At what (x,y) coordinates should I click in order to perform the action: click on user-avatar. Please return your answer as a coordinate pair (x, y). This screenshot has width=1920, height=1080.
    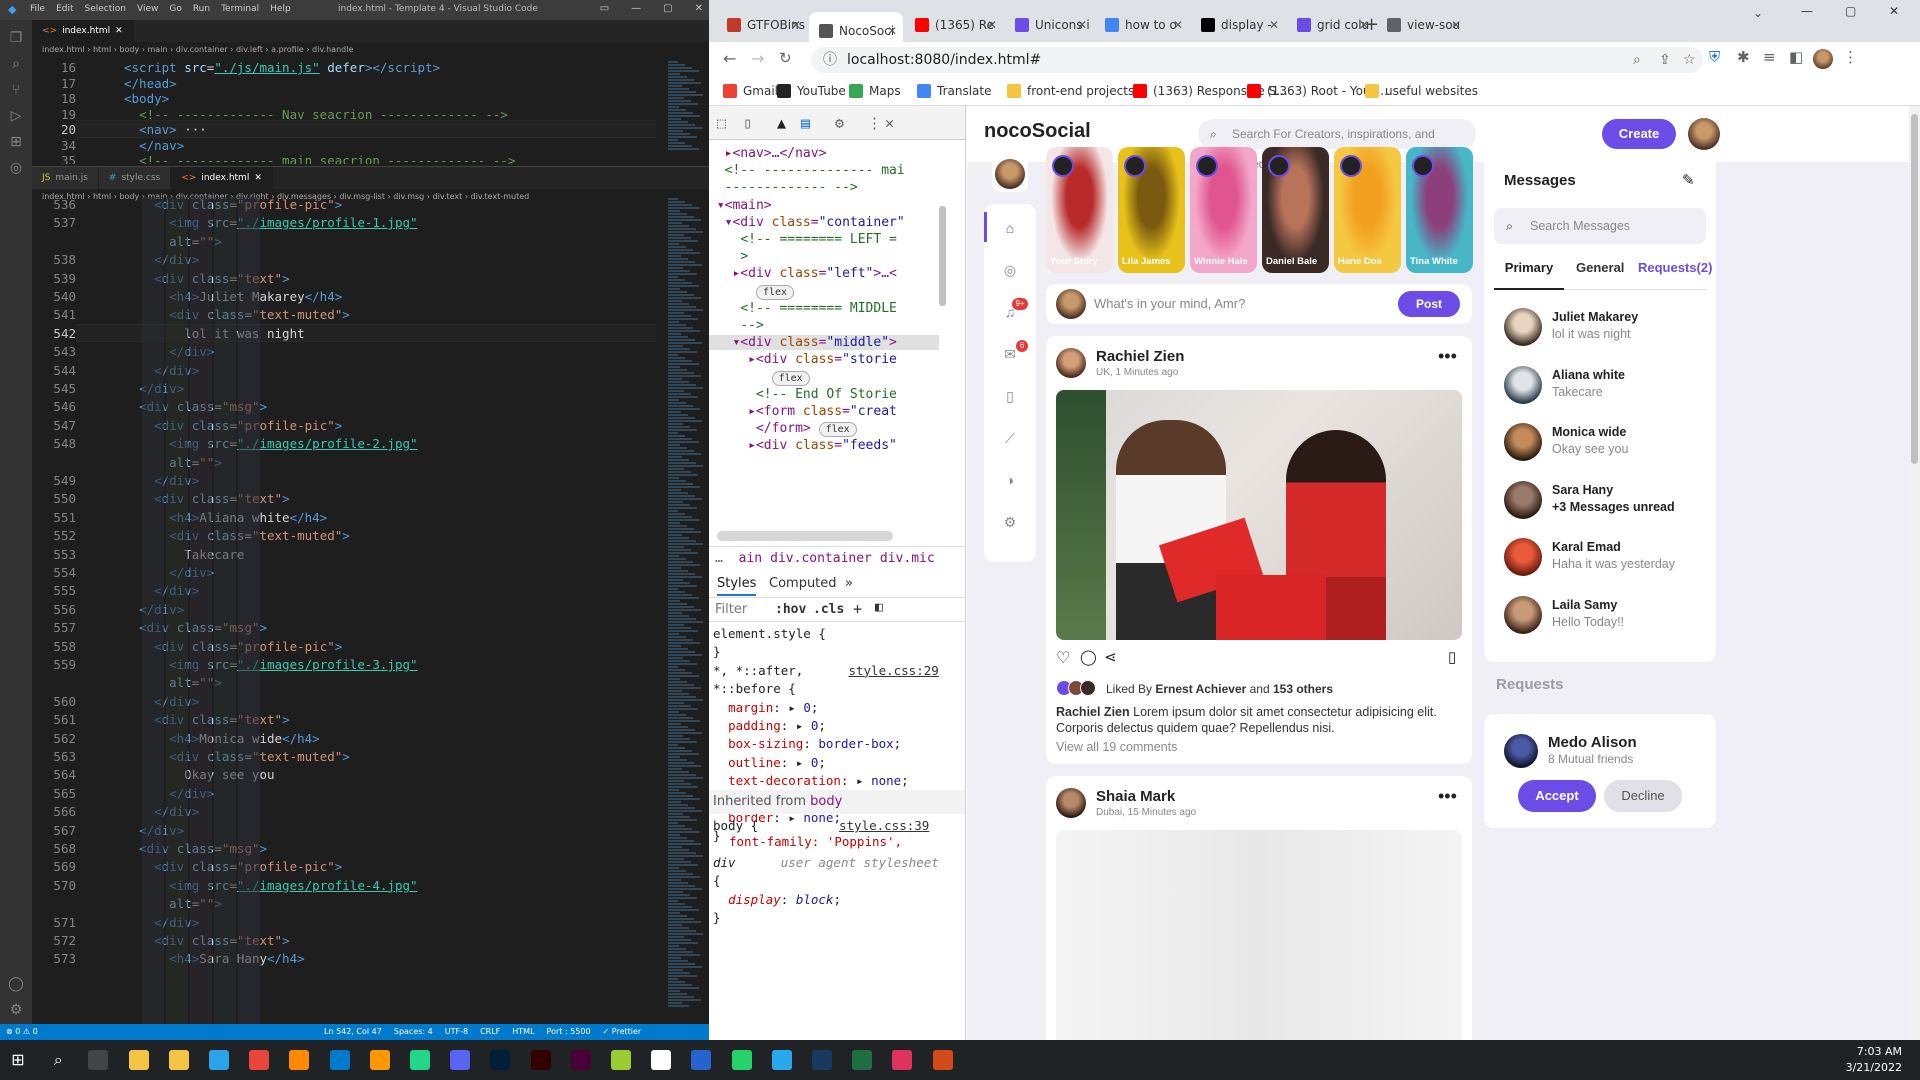
    Looking at the image, I should click on (1704, 134).